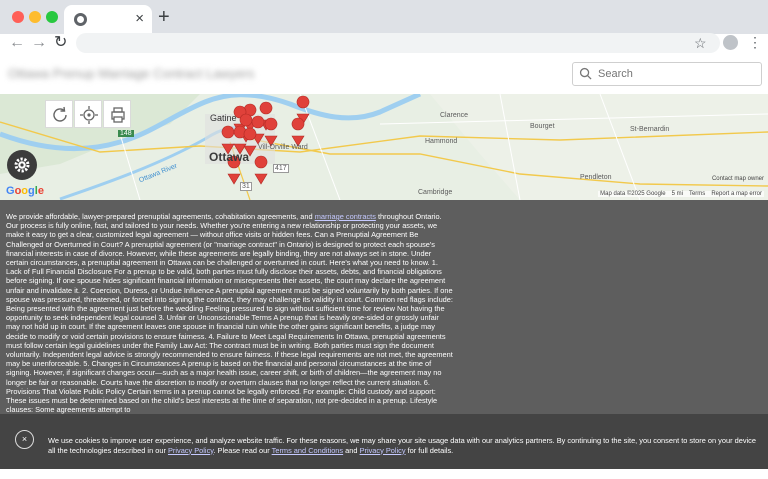 The width and height of the screenshot is (768, 479). I want to click on privacy-policy-link-2: Privacy Policy, so click(383, 450).